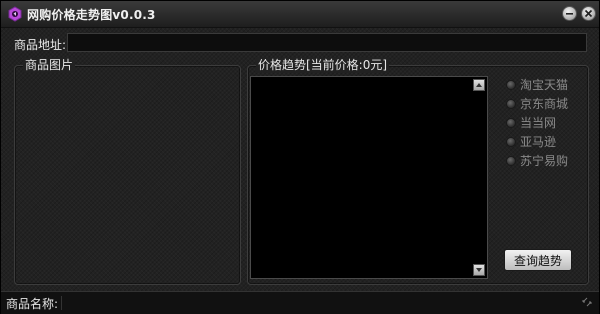  I want to click on minimize-button, so click(569, 13).